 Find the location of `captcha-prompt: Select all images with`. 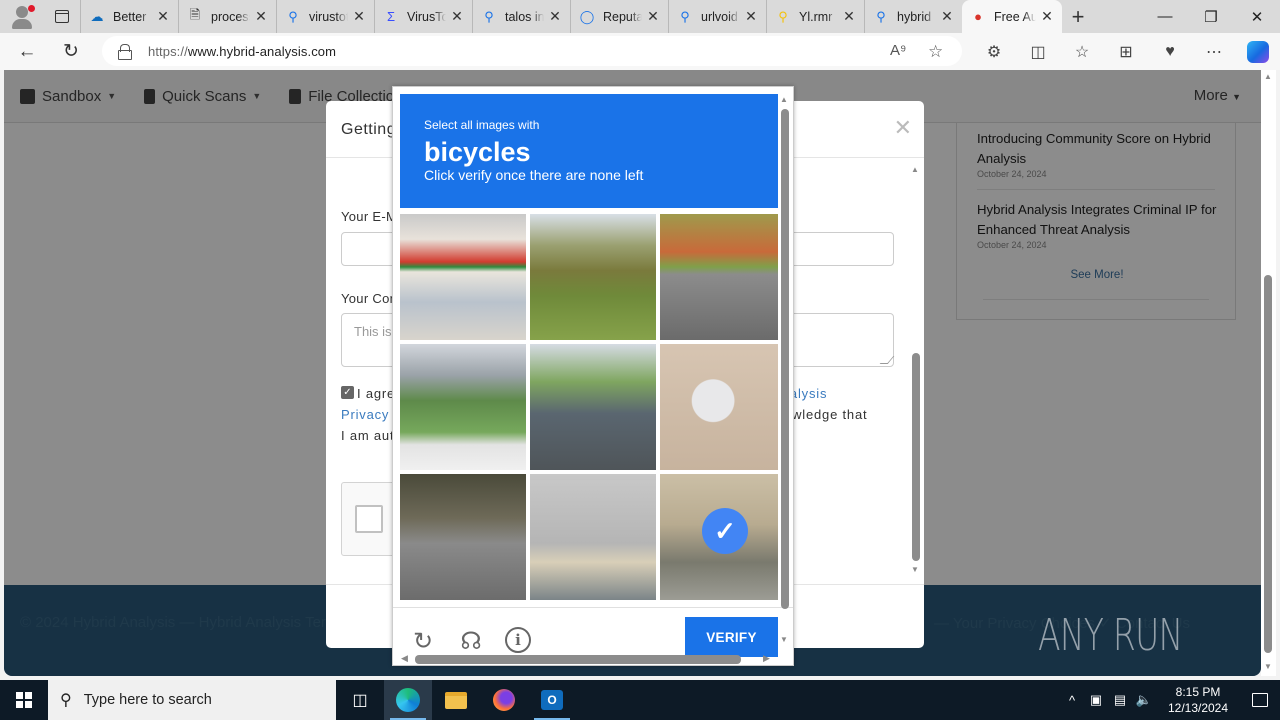

captcha-prompt: Select all images with is located at coordinates (482, 125).